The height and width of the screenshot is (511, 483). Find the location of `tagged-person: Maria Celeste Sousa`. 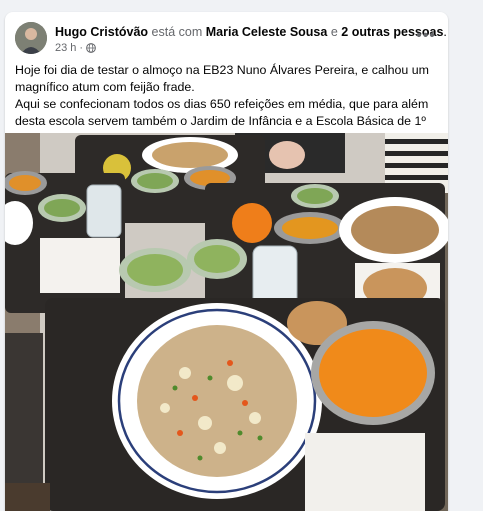

tagged-person: Maria Celeste Sousa is located at coordinates (267, 32).